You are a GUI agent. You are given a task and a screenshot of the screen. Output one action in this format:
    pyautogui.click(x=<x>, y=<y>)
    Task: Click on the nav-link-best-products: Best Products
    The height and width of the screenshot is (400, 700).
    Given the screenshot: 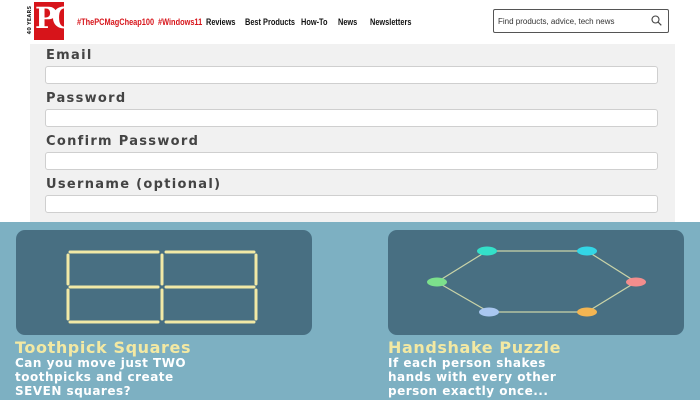 What is the action you would take?
    pyautogui.click(x=270, y=22)
    